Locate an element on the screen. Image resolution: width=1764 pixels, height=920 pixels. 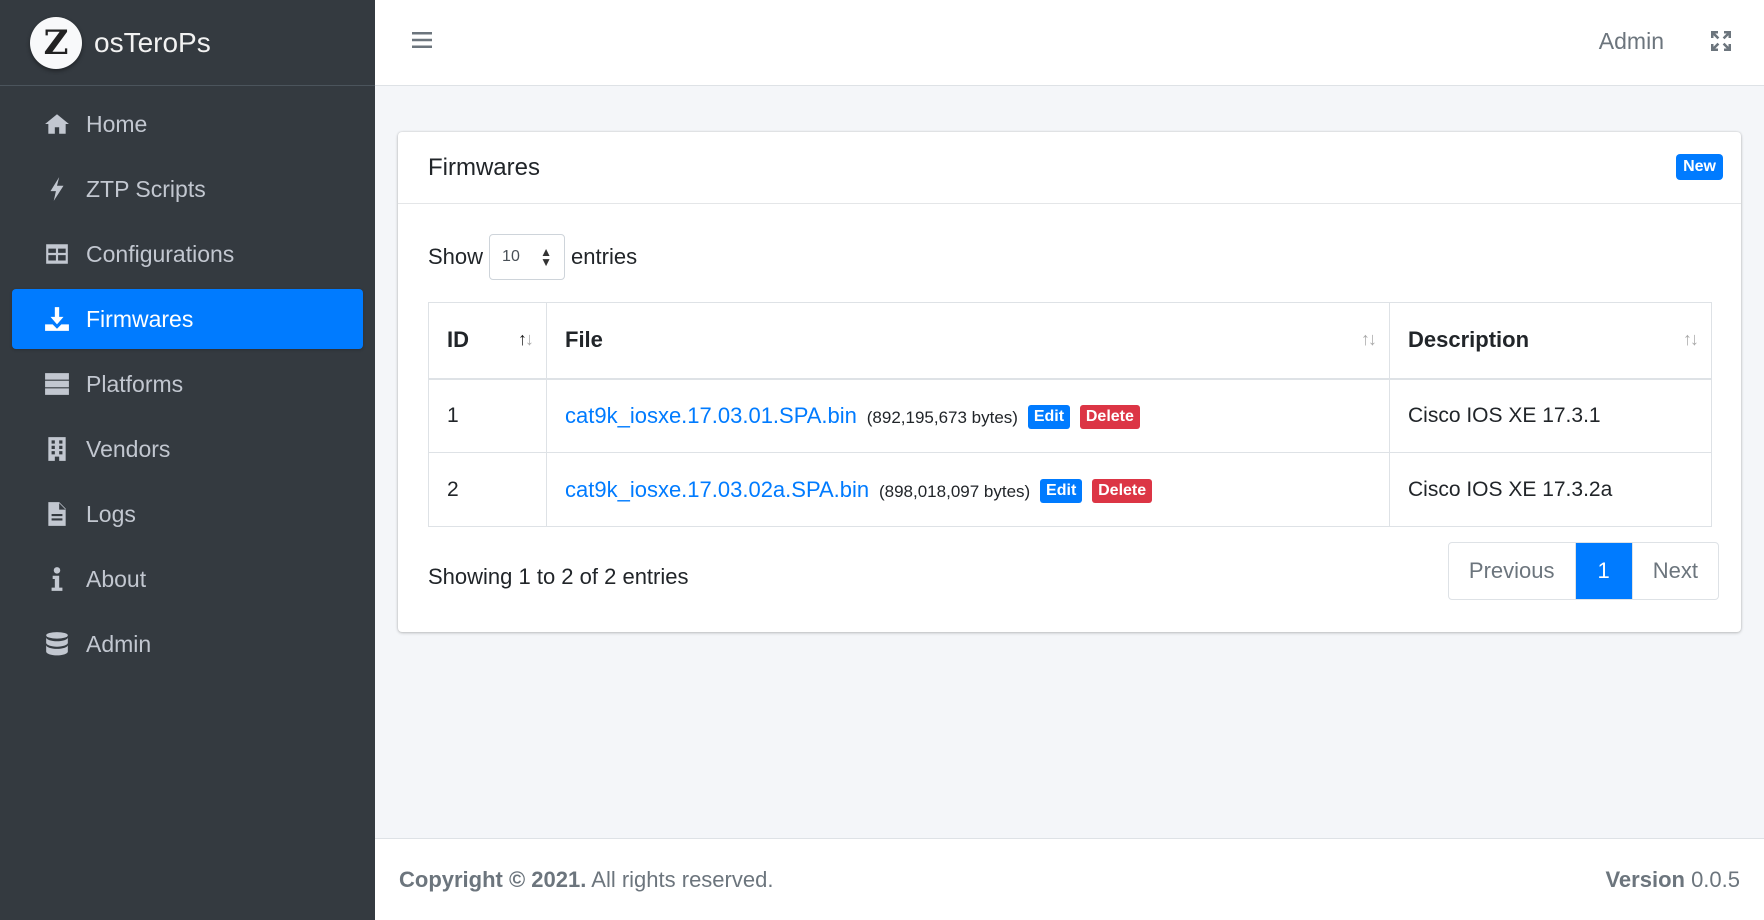
version: Version 0.0.5 is located at coordinates (1672, 880).